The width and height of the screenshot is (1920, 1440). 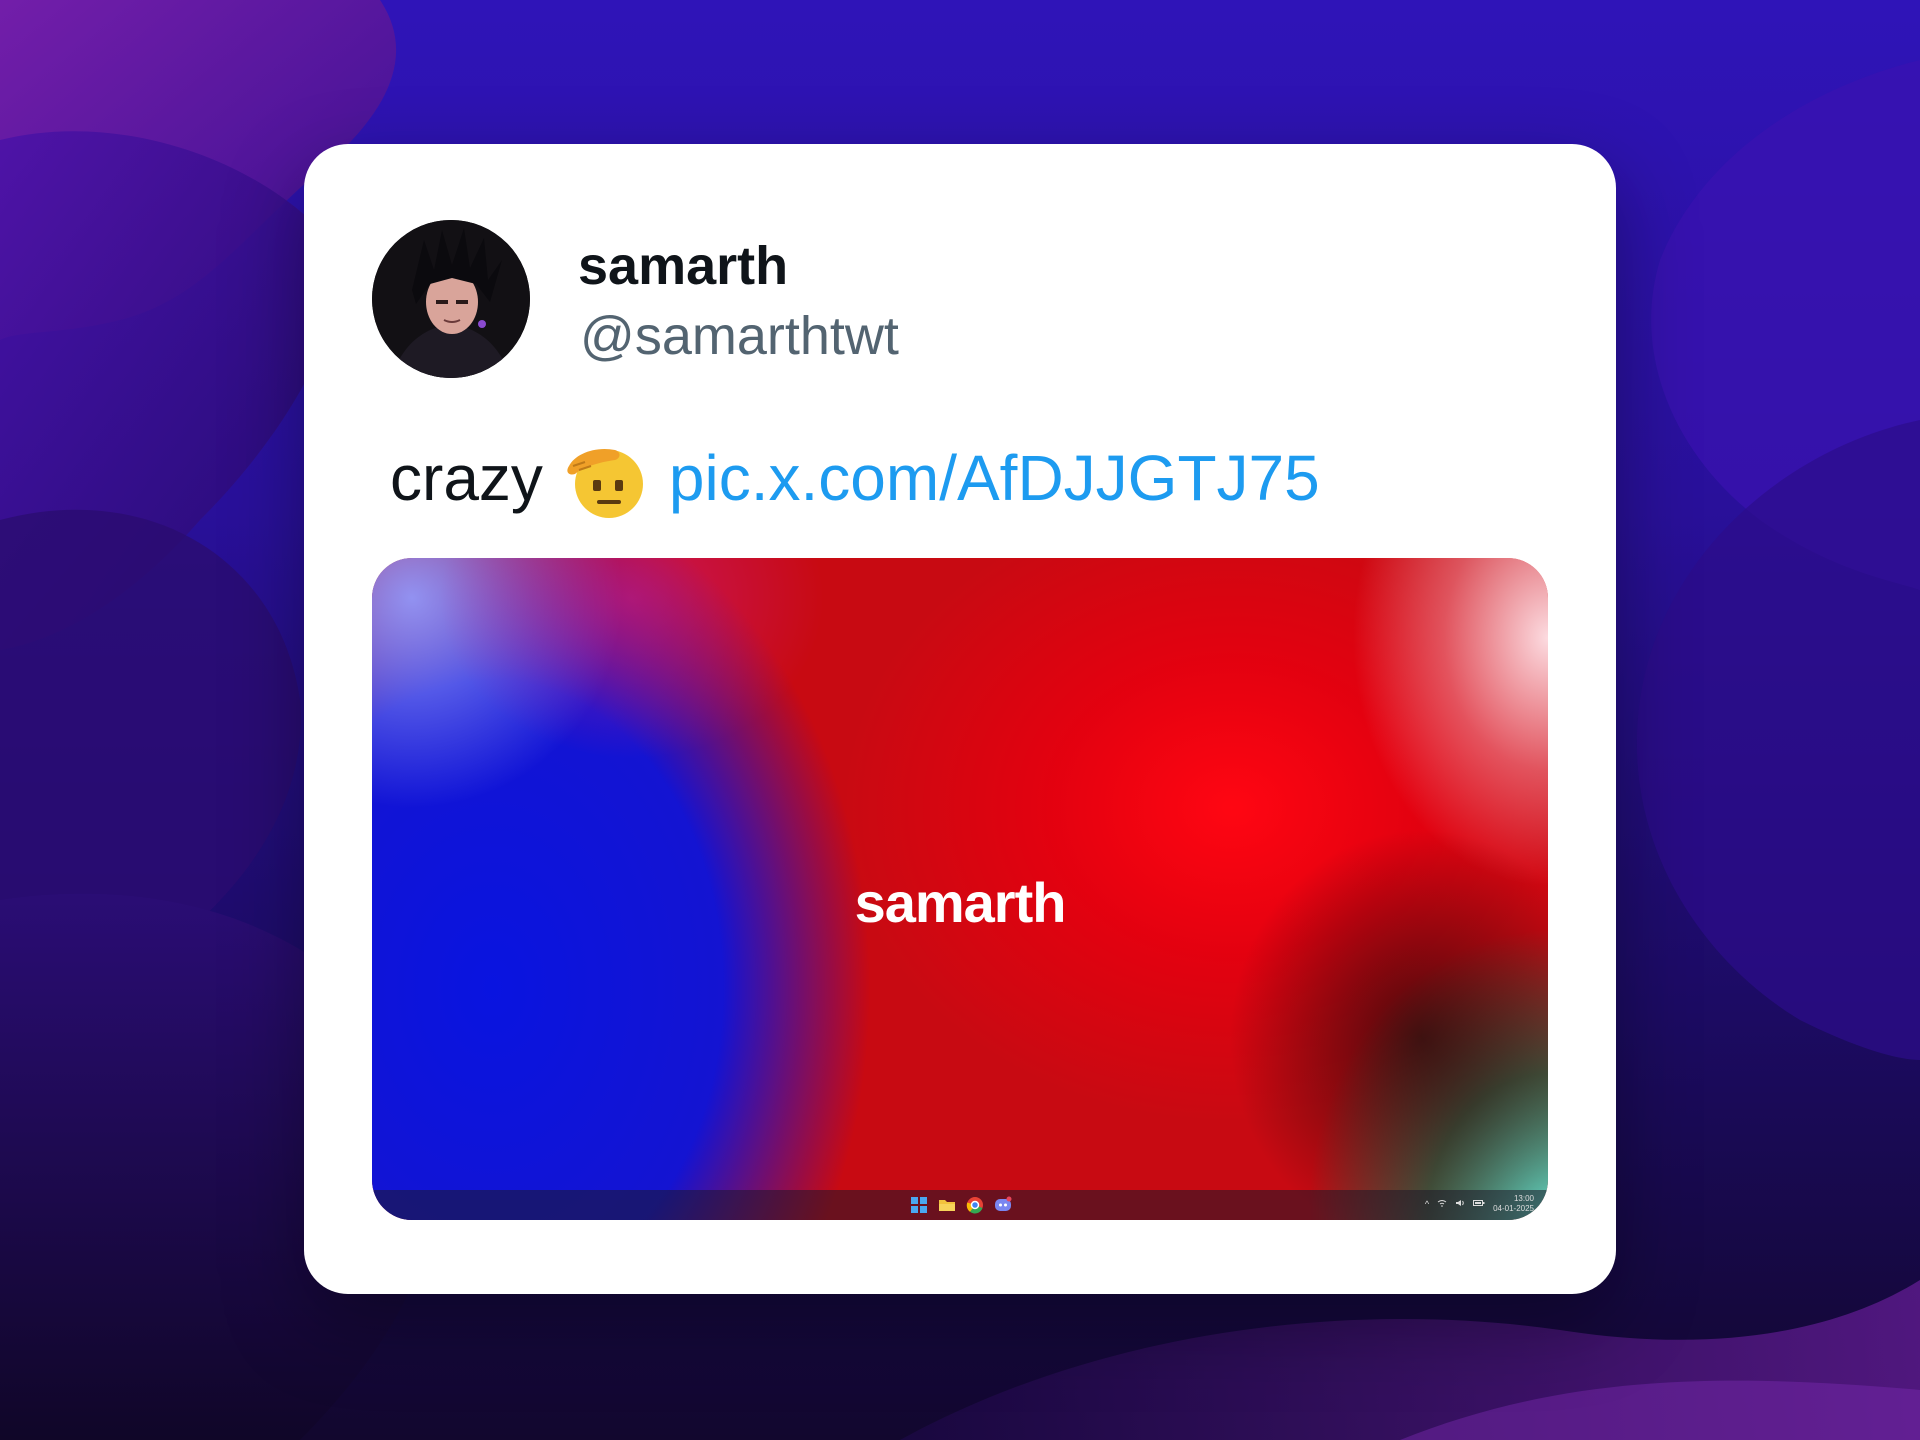 I want to click on volume-icon, so click(x=1460, y=1204).